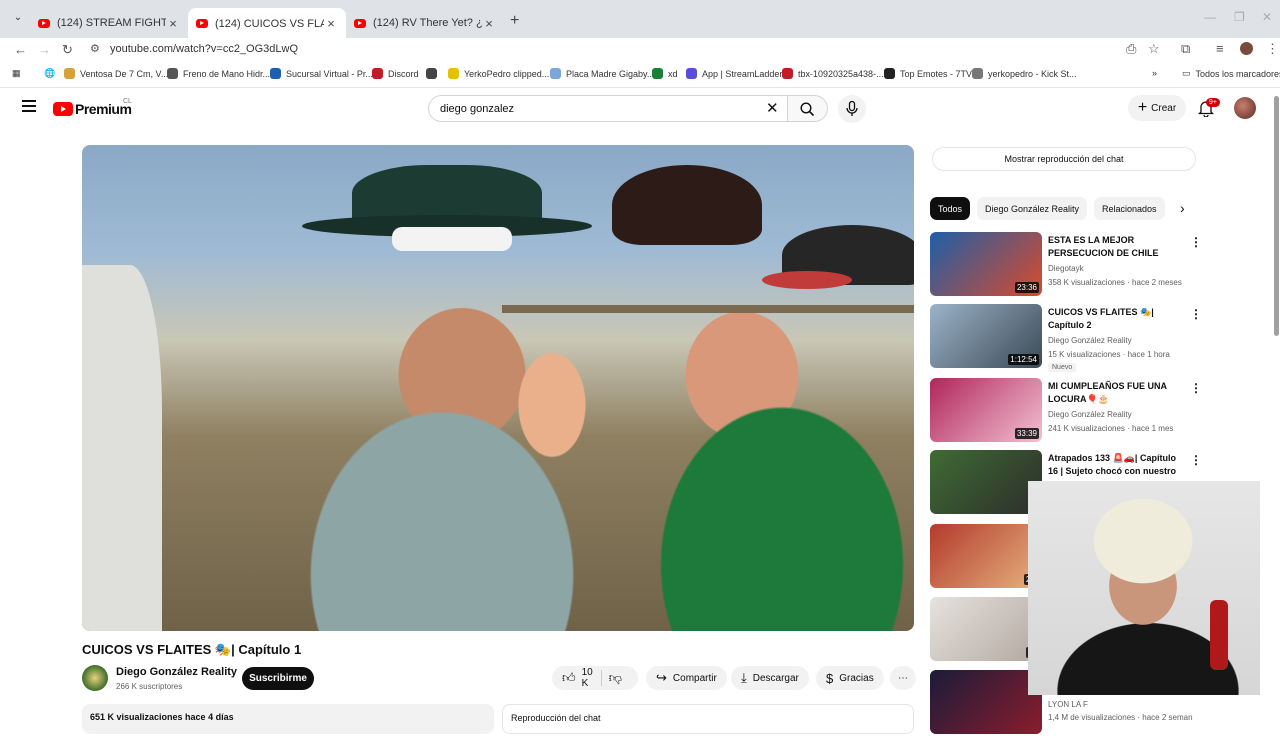 The image size is (1280, 736). I want to click on maximize-icon: ❐, so click(1239, 17).